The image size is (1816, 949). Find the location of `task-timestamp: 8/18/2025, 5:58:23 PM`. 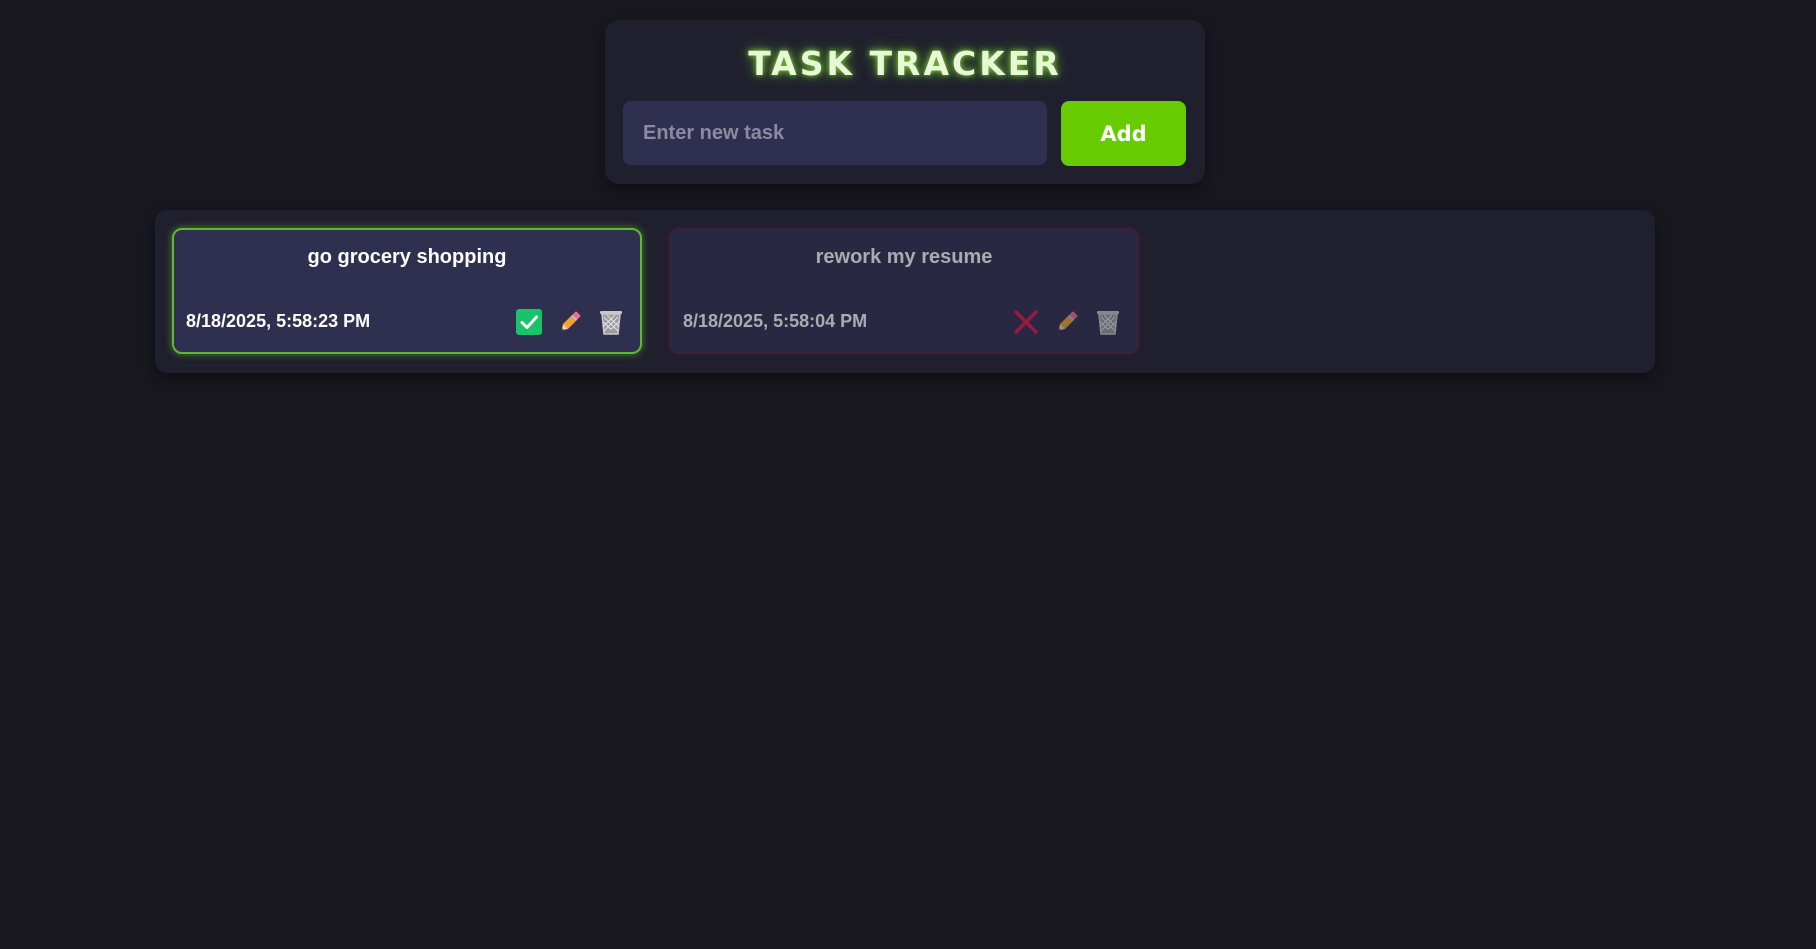

task-timestamp: 8/18/2025, 5:58:23 PM is located at coordinates (278, 321).